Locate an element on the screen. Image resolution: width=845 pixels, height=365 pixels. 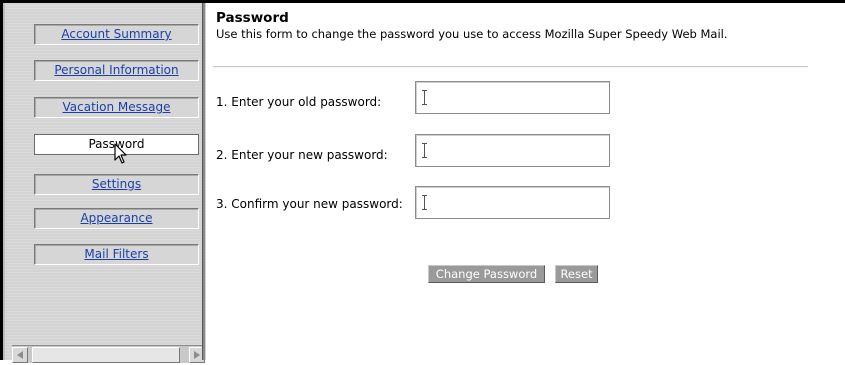
new-password-label: 2. Enter your new password: is located at coordinates (302, 155).